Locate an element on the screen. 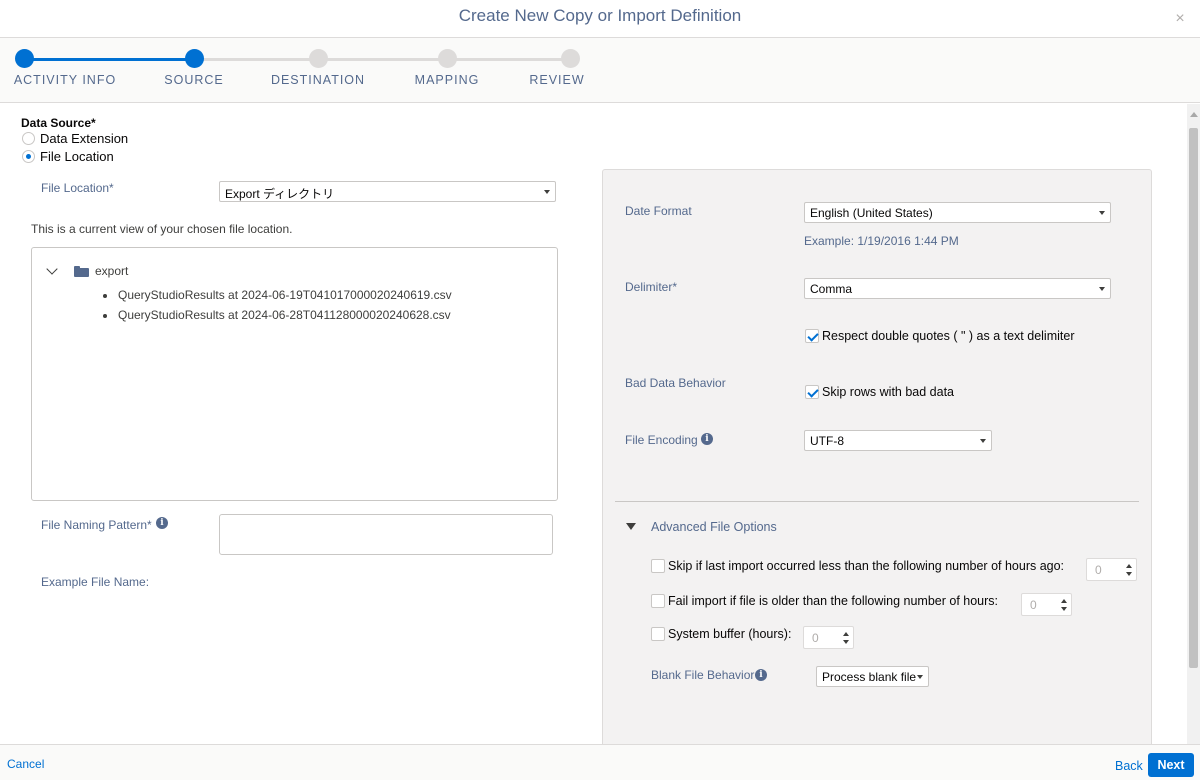 The image size is (1200, 780). blank-file-behavior-label: Blank File Behavior is located at coordinates (703, 675).